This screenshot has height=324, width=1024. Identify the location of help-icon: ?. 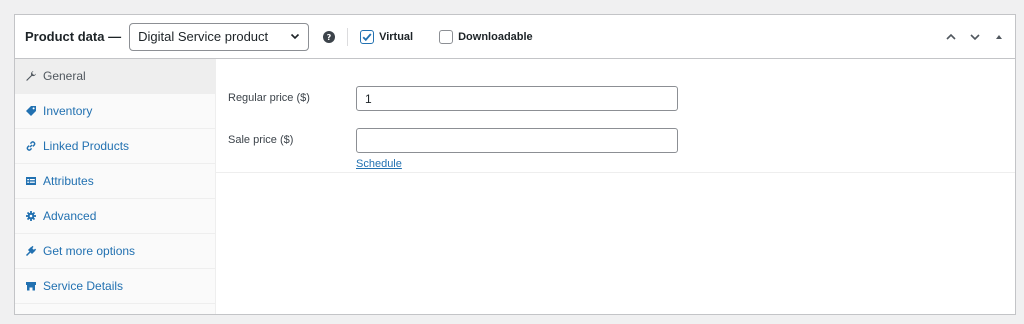
(329, 36).